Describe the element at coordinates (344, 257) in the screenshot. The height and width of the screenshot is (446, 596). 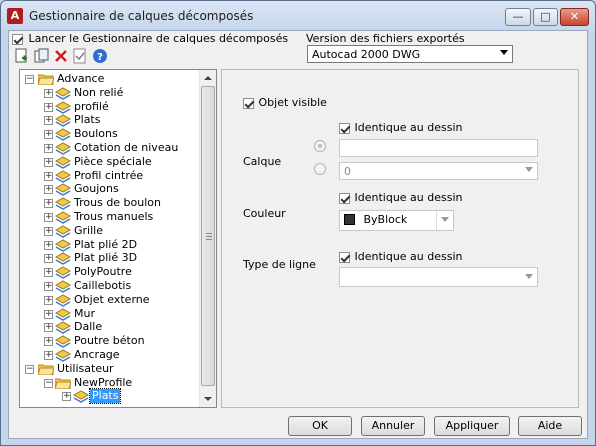
I see `linetype-same-checkbox` at that location.